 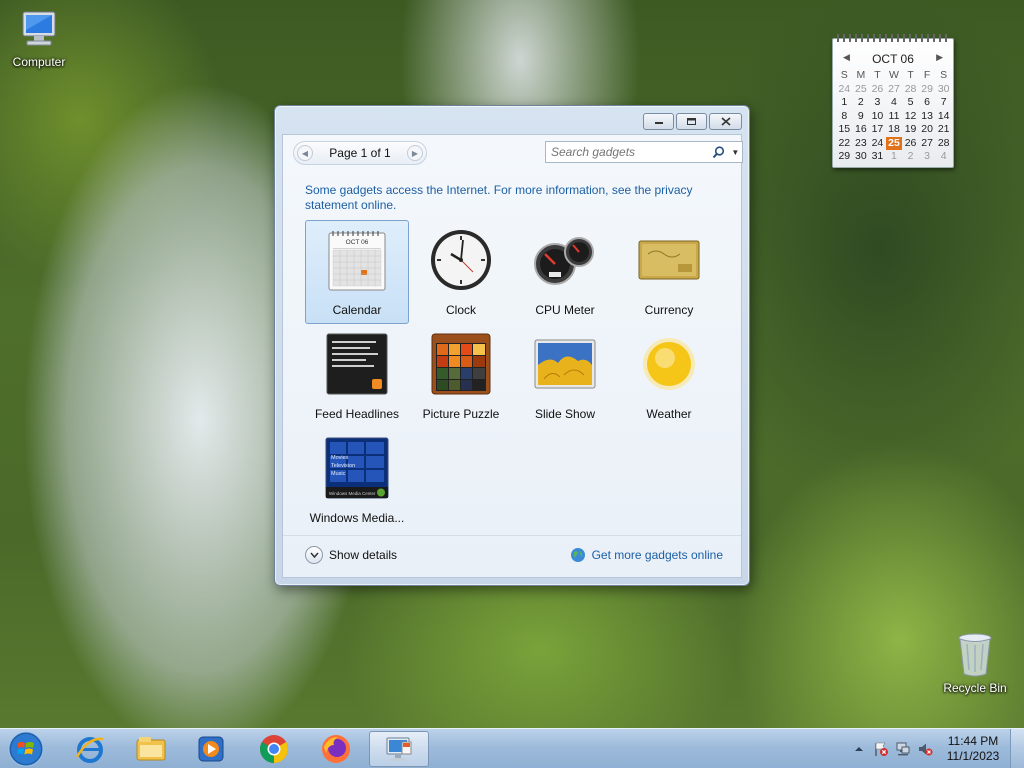 I want to click on taskbar-media-player, so click(x=211, y=749).